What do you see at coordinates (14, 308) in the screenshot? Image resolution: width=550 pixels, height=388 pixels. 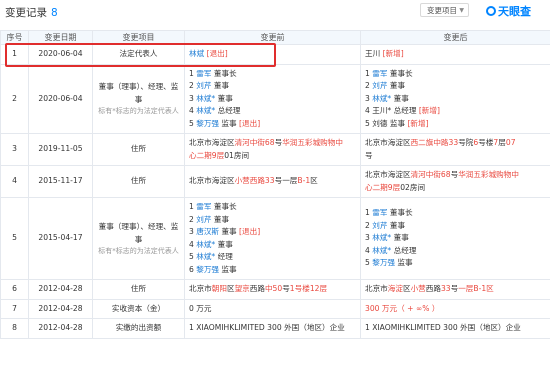 I see `row-index: 7` at bounding box center [14, 308].